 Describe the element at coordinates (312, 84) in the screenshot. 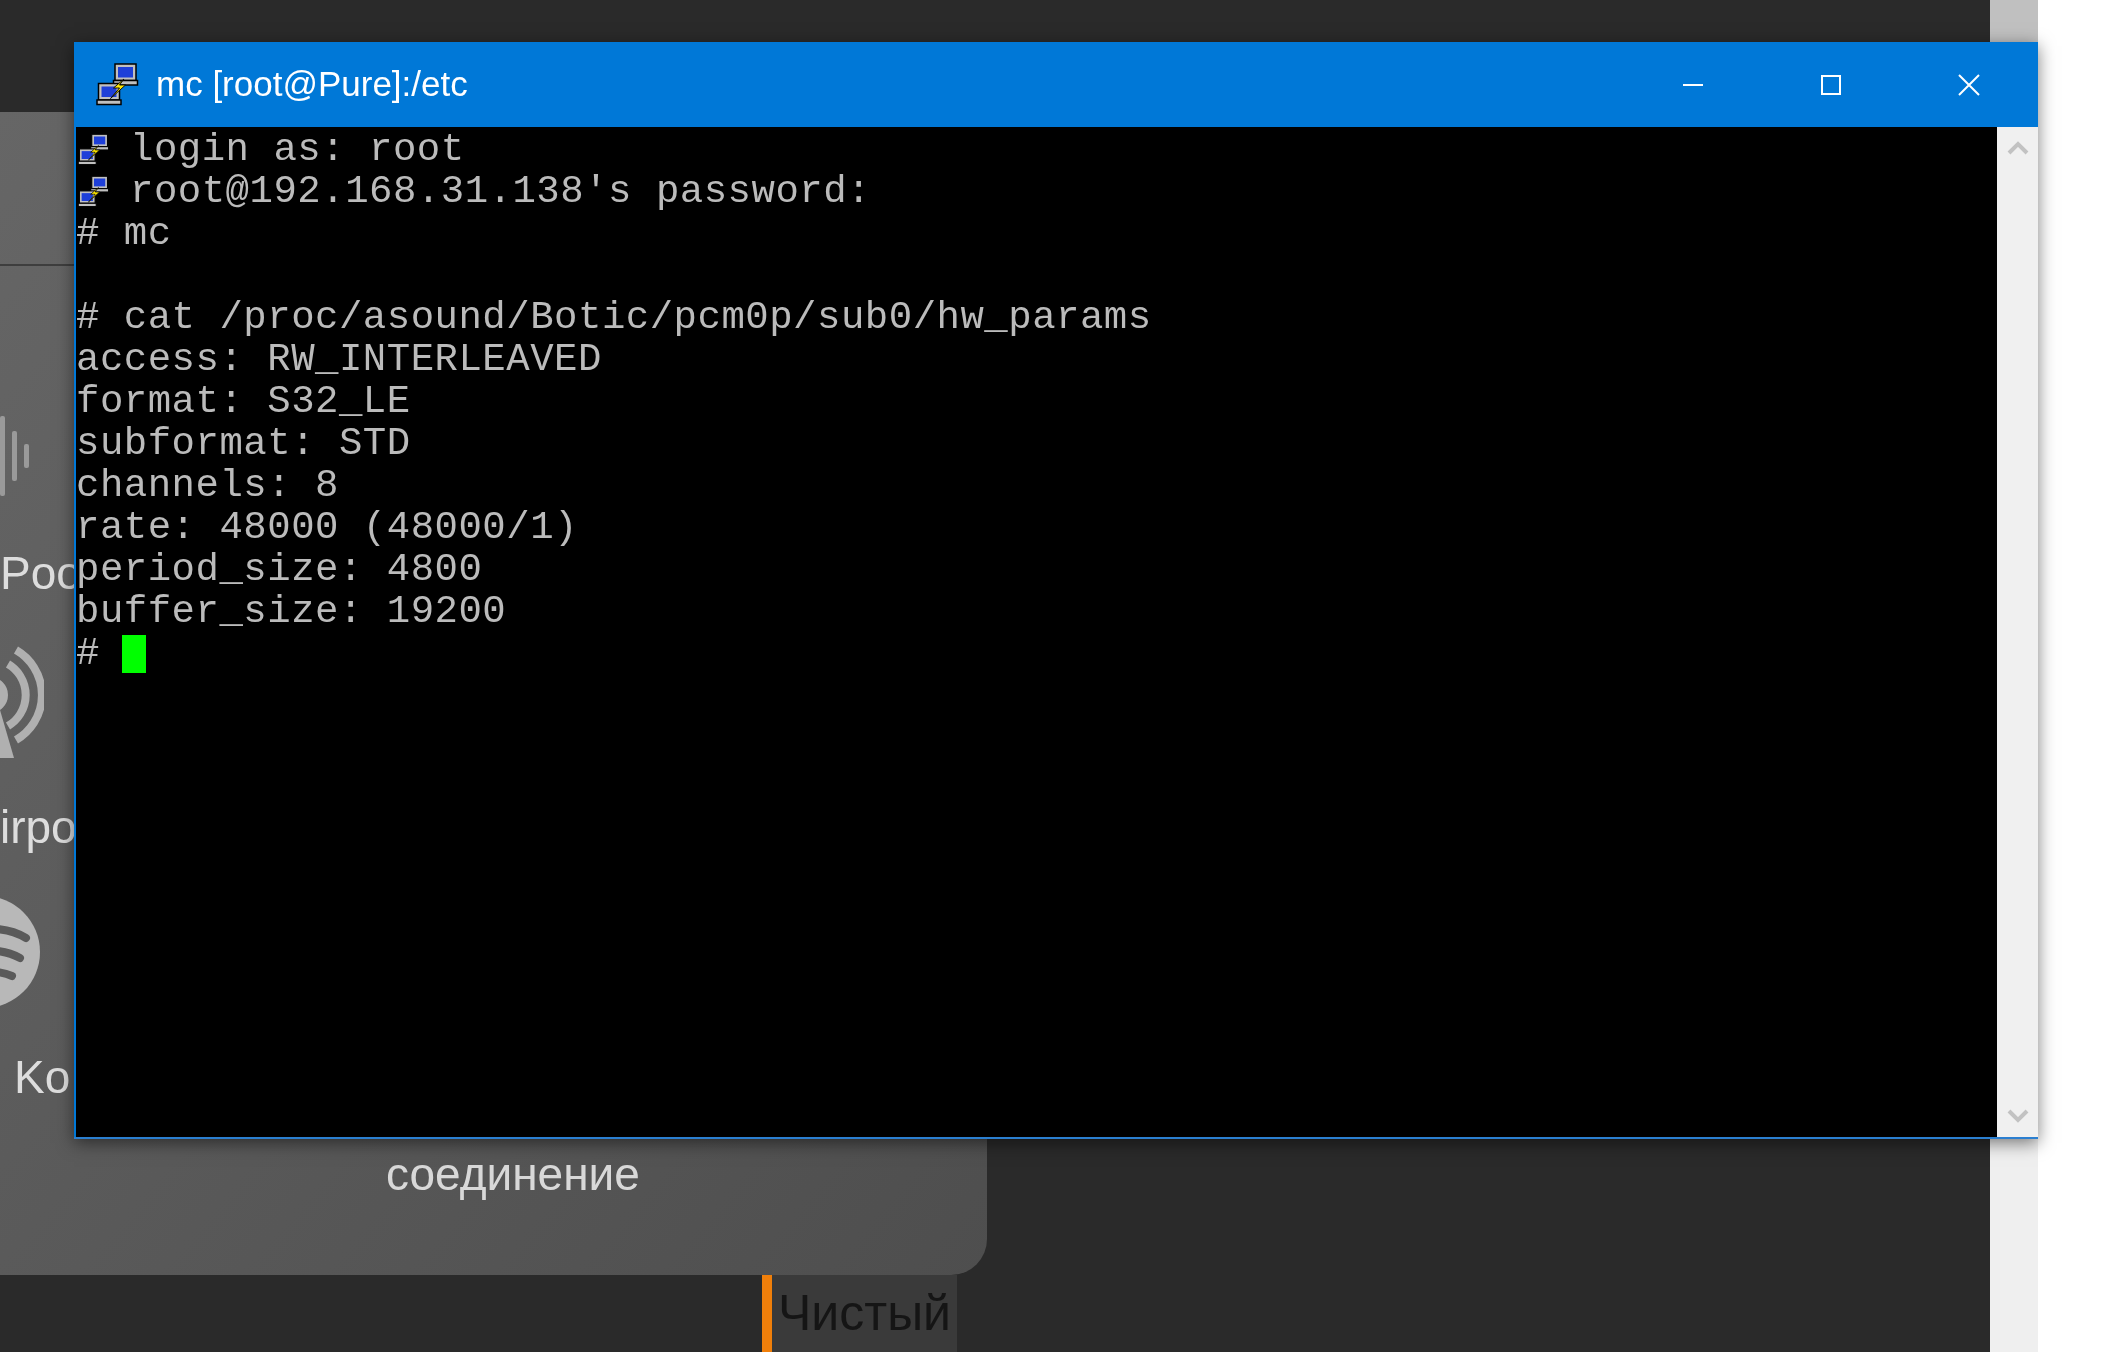

I see `window-title: mc [root@Pure]:/etc` at that location.